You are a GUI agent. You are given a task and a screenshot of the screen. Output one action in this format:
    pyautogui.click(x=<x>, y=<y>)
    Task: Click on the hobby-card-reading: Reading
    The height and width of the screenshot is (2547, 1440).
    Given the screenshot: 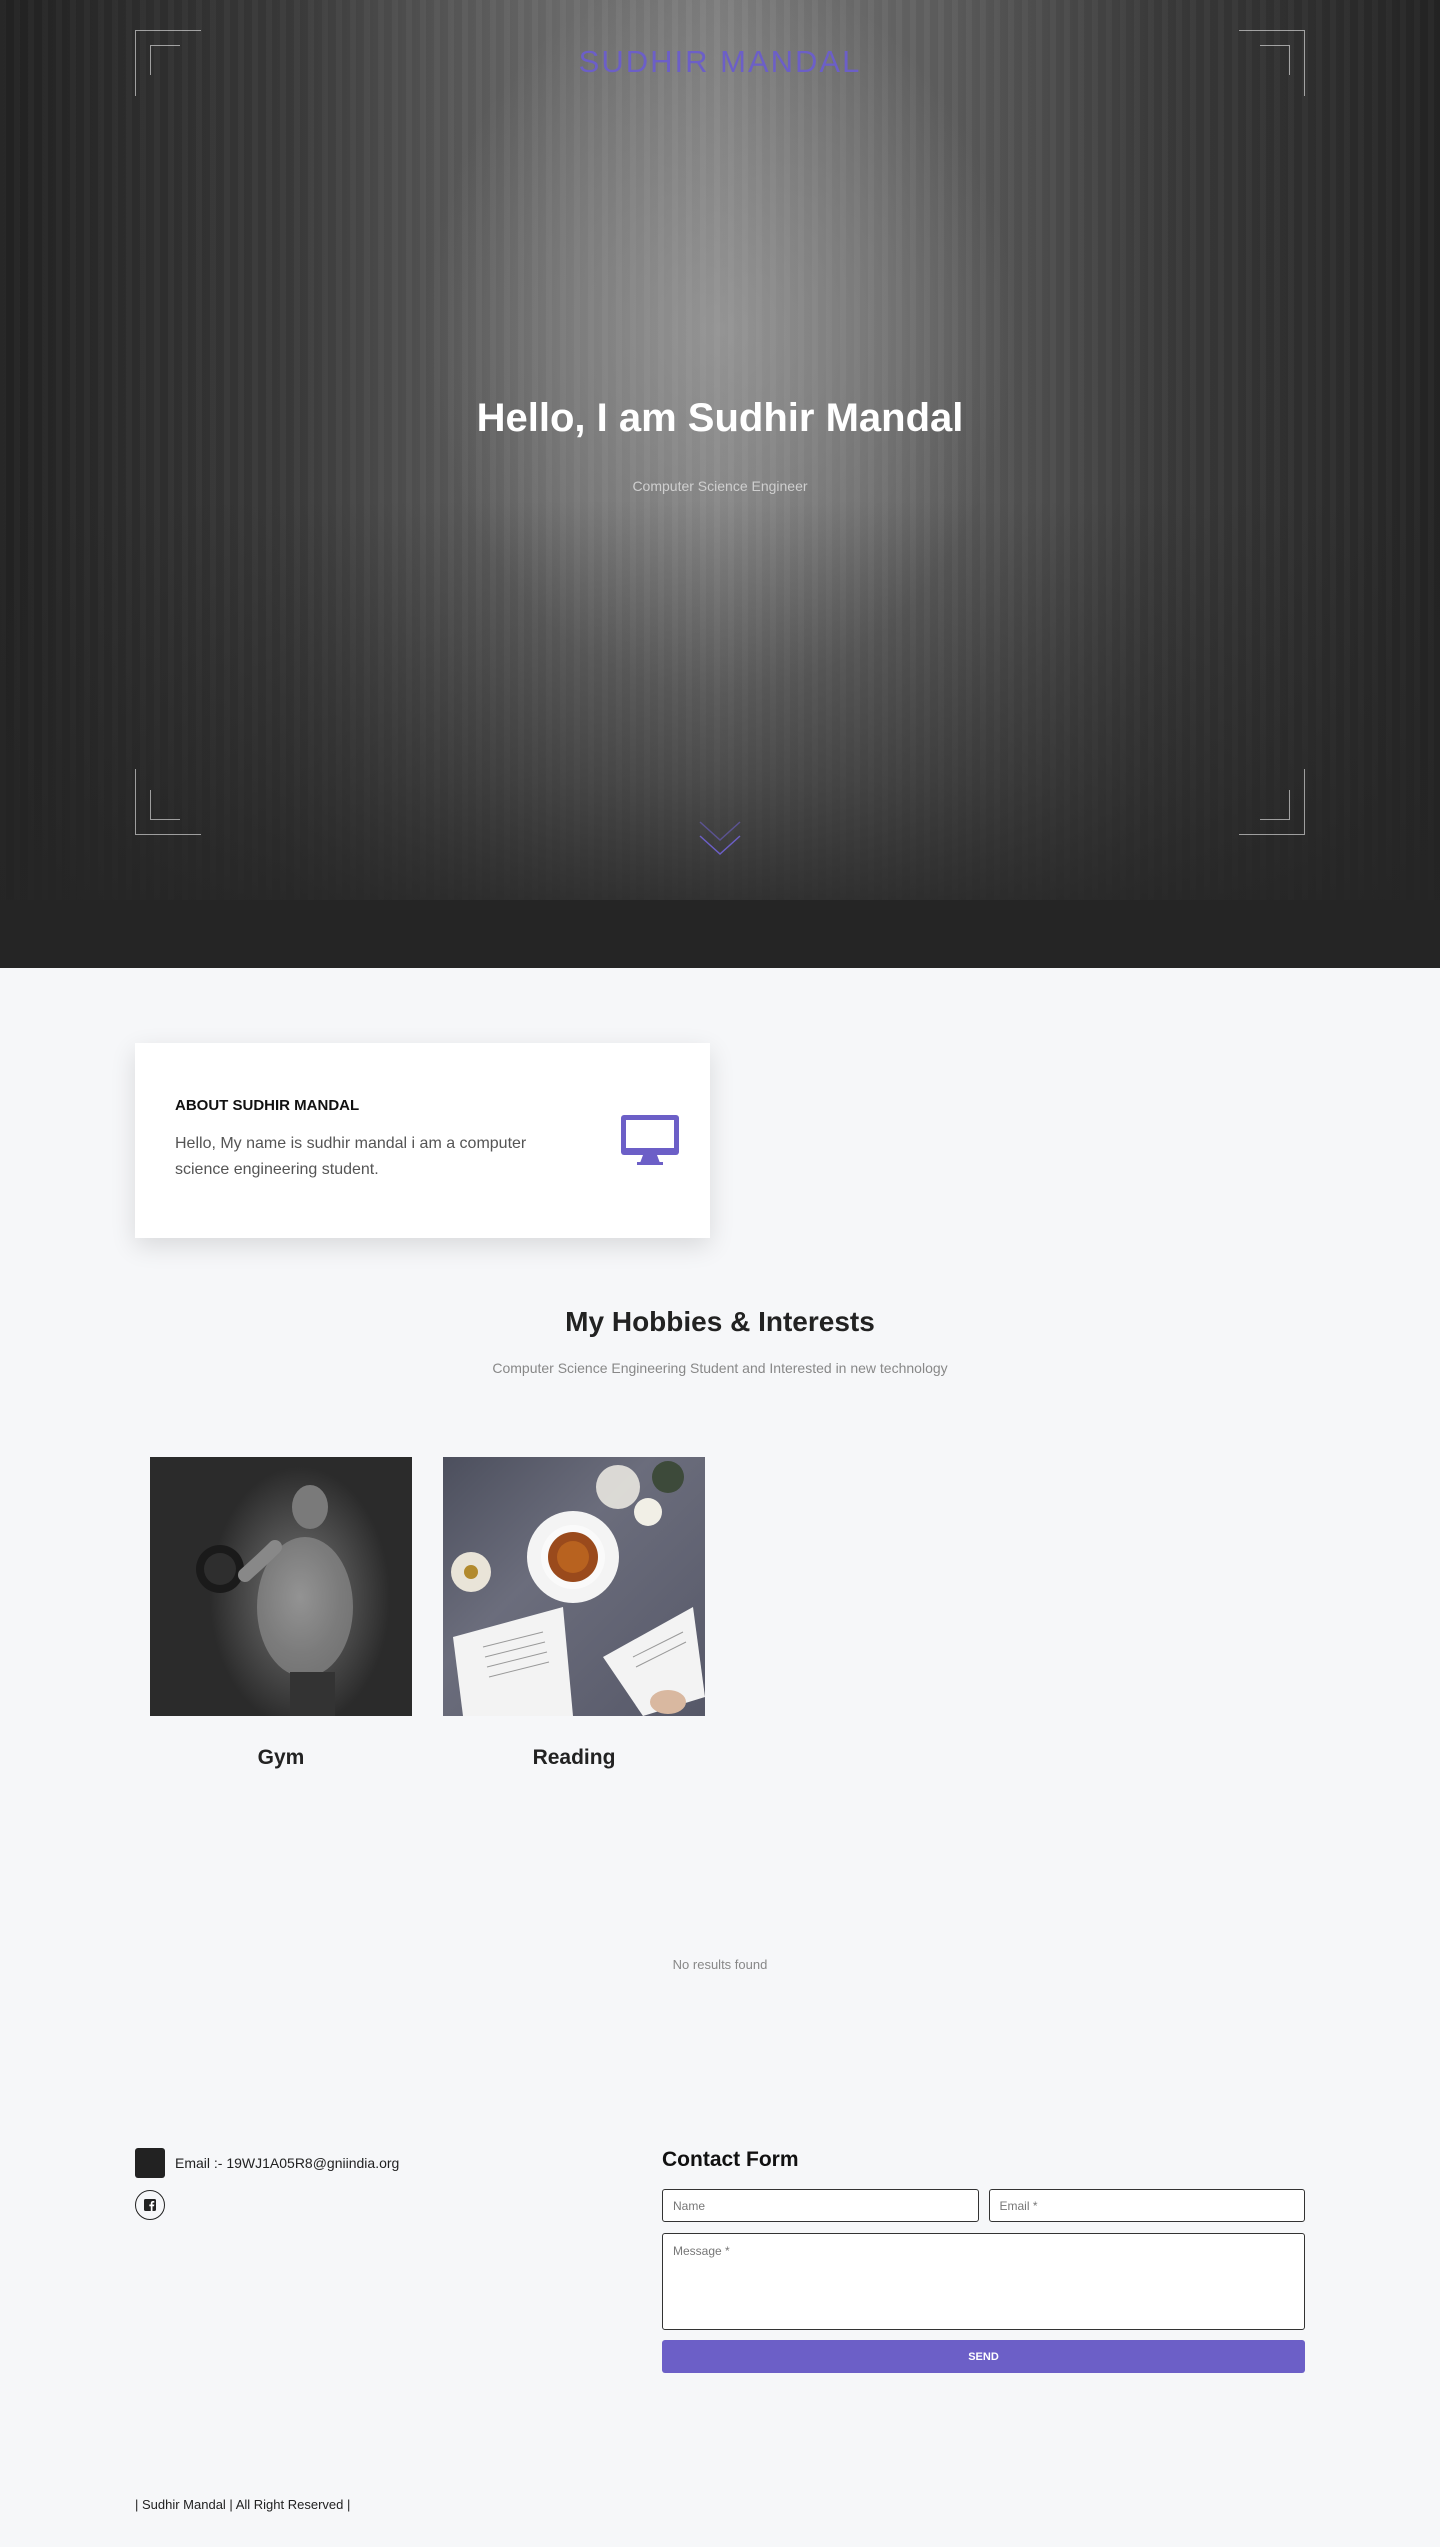 What is the action you would take?
    pyautogui.click(x=574, y=1613)
    